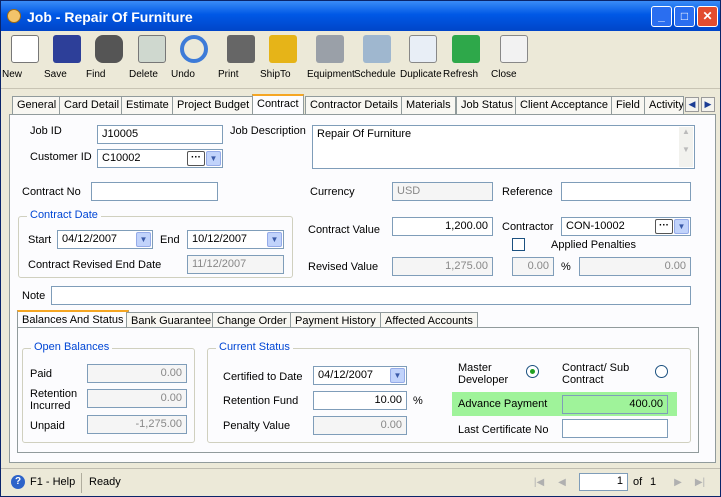  Describe the element at coordinates (595, 226) in the screenshot. I see `contractor-value: CON-10002` at that location.